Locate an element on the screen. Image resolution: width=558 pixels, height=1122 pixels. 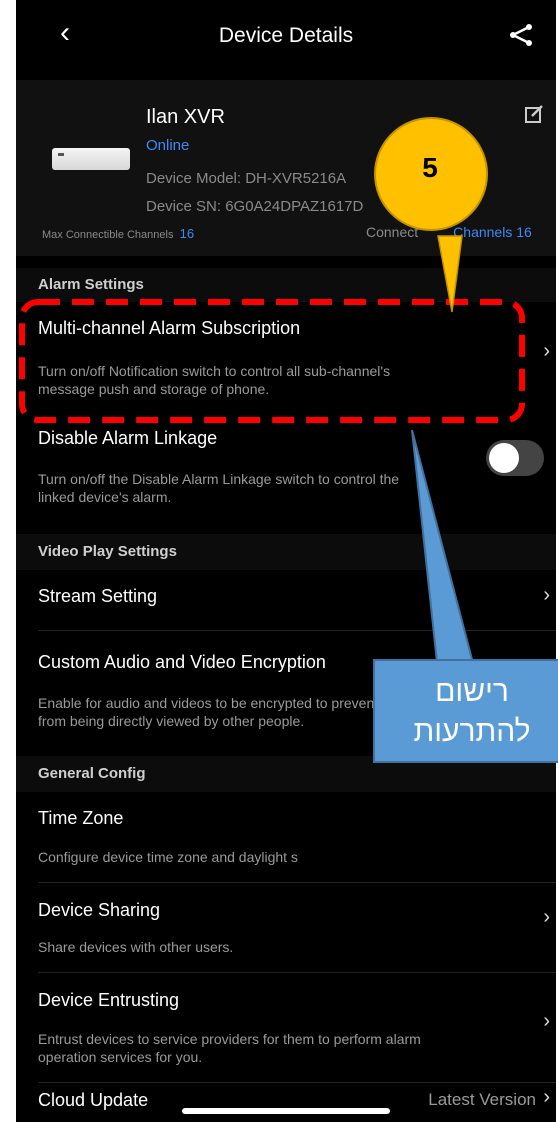
device-sn-label: Device SN: is located at coordinates (184, 206).